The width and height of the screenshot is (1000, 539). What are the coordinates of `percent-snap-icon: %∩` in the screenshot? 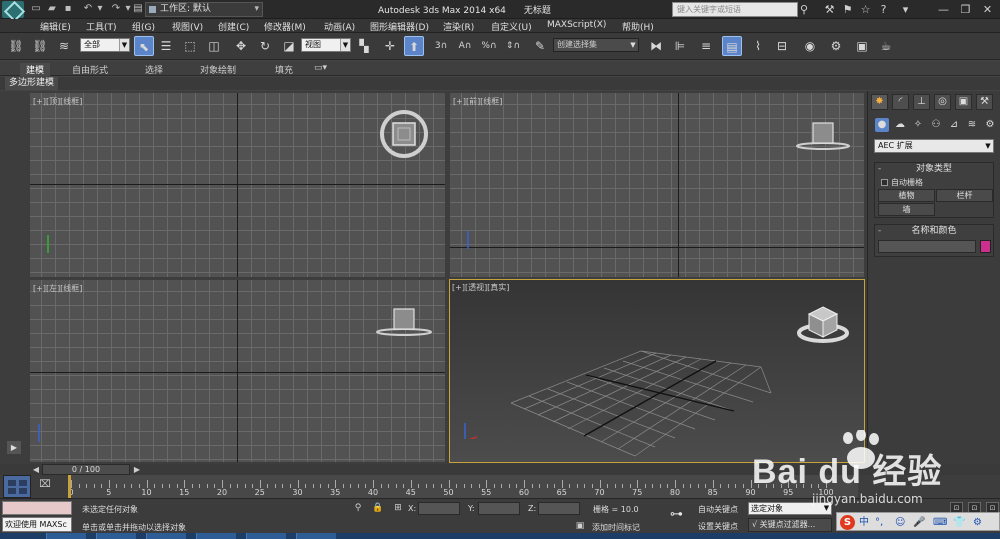 It's located at (489, 46).